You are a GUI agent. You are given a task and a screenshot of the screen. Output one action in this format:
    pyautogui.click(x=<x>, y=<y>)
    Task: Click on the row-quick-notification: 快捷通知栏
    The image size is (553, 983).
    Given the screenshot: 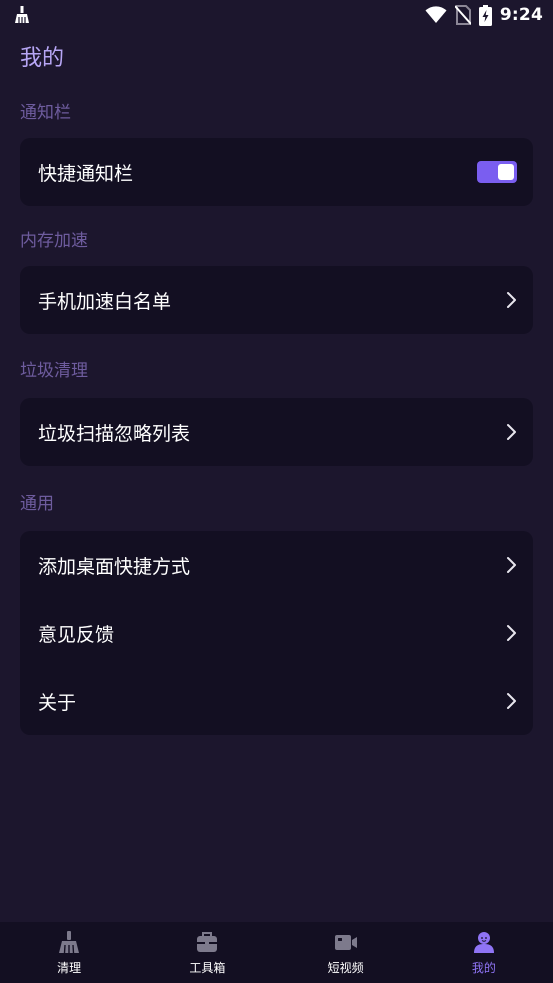 What is the action you would take?
    pyautogui.click(x=276, y=172)
    